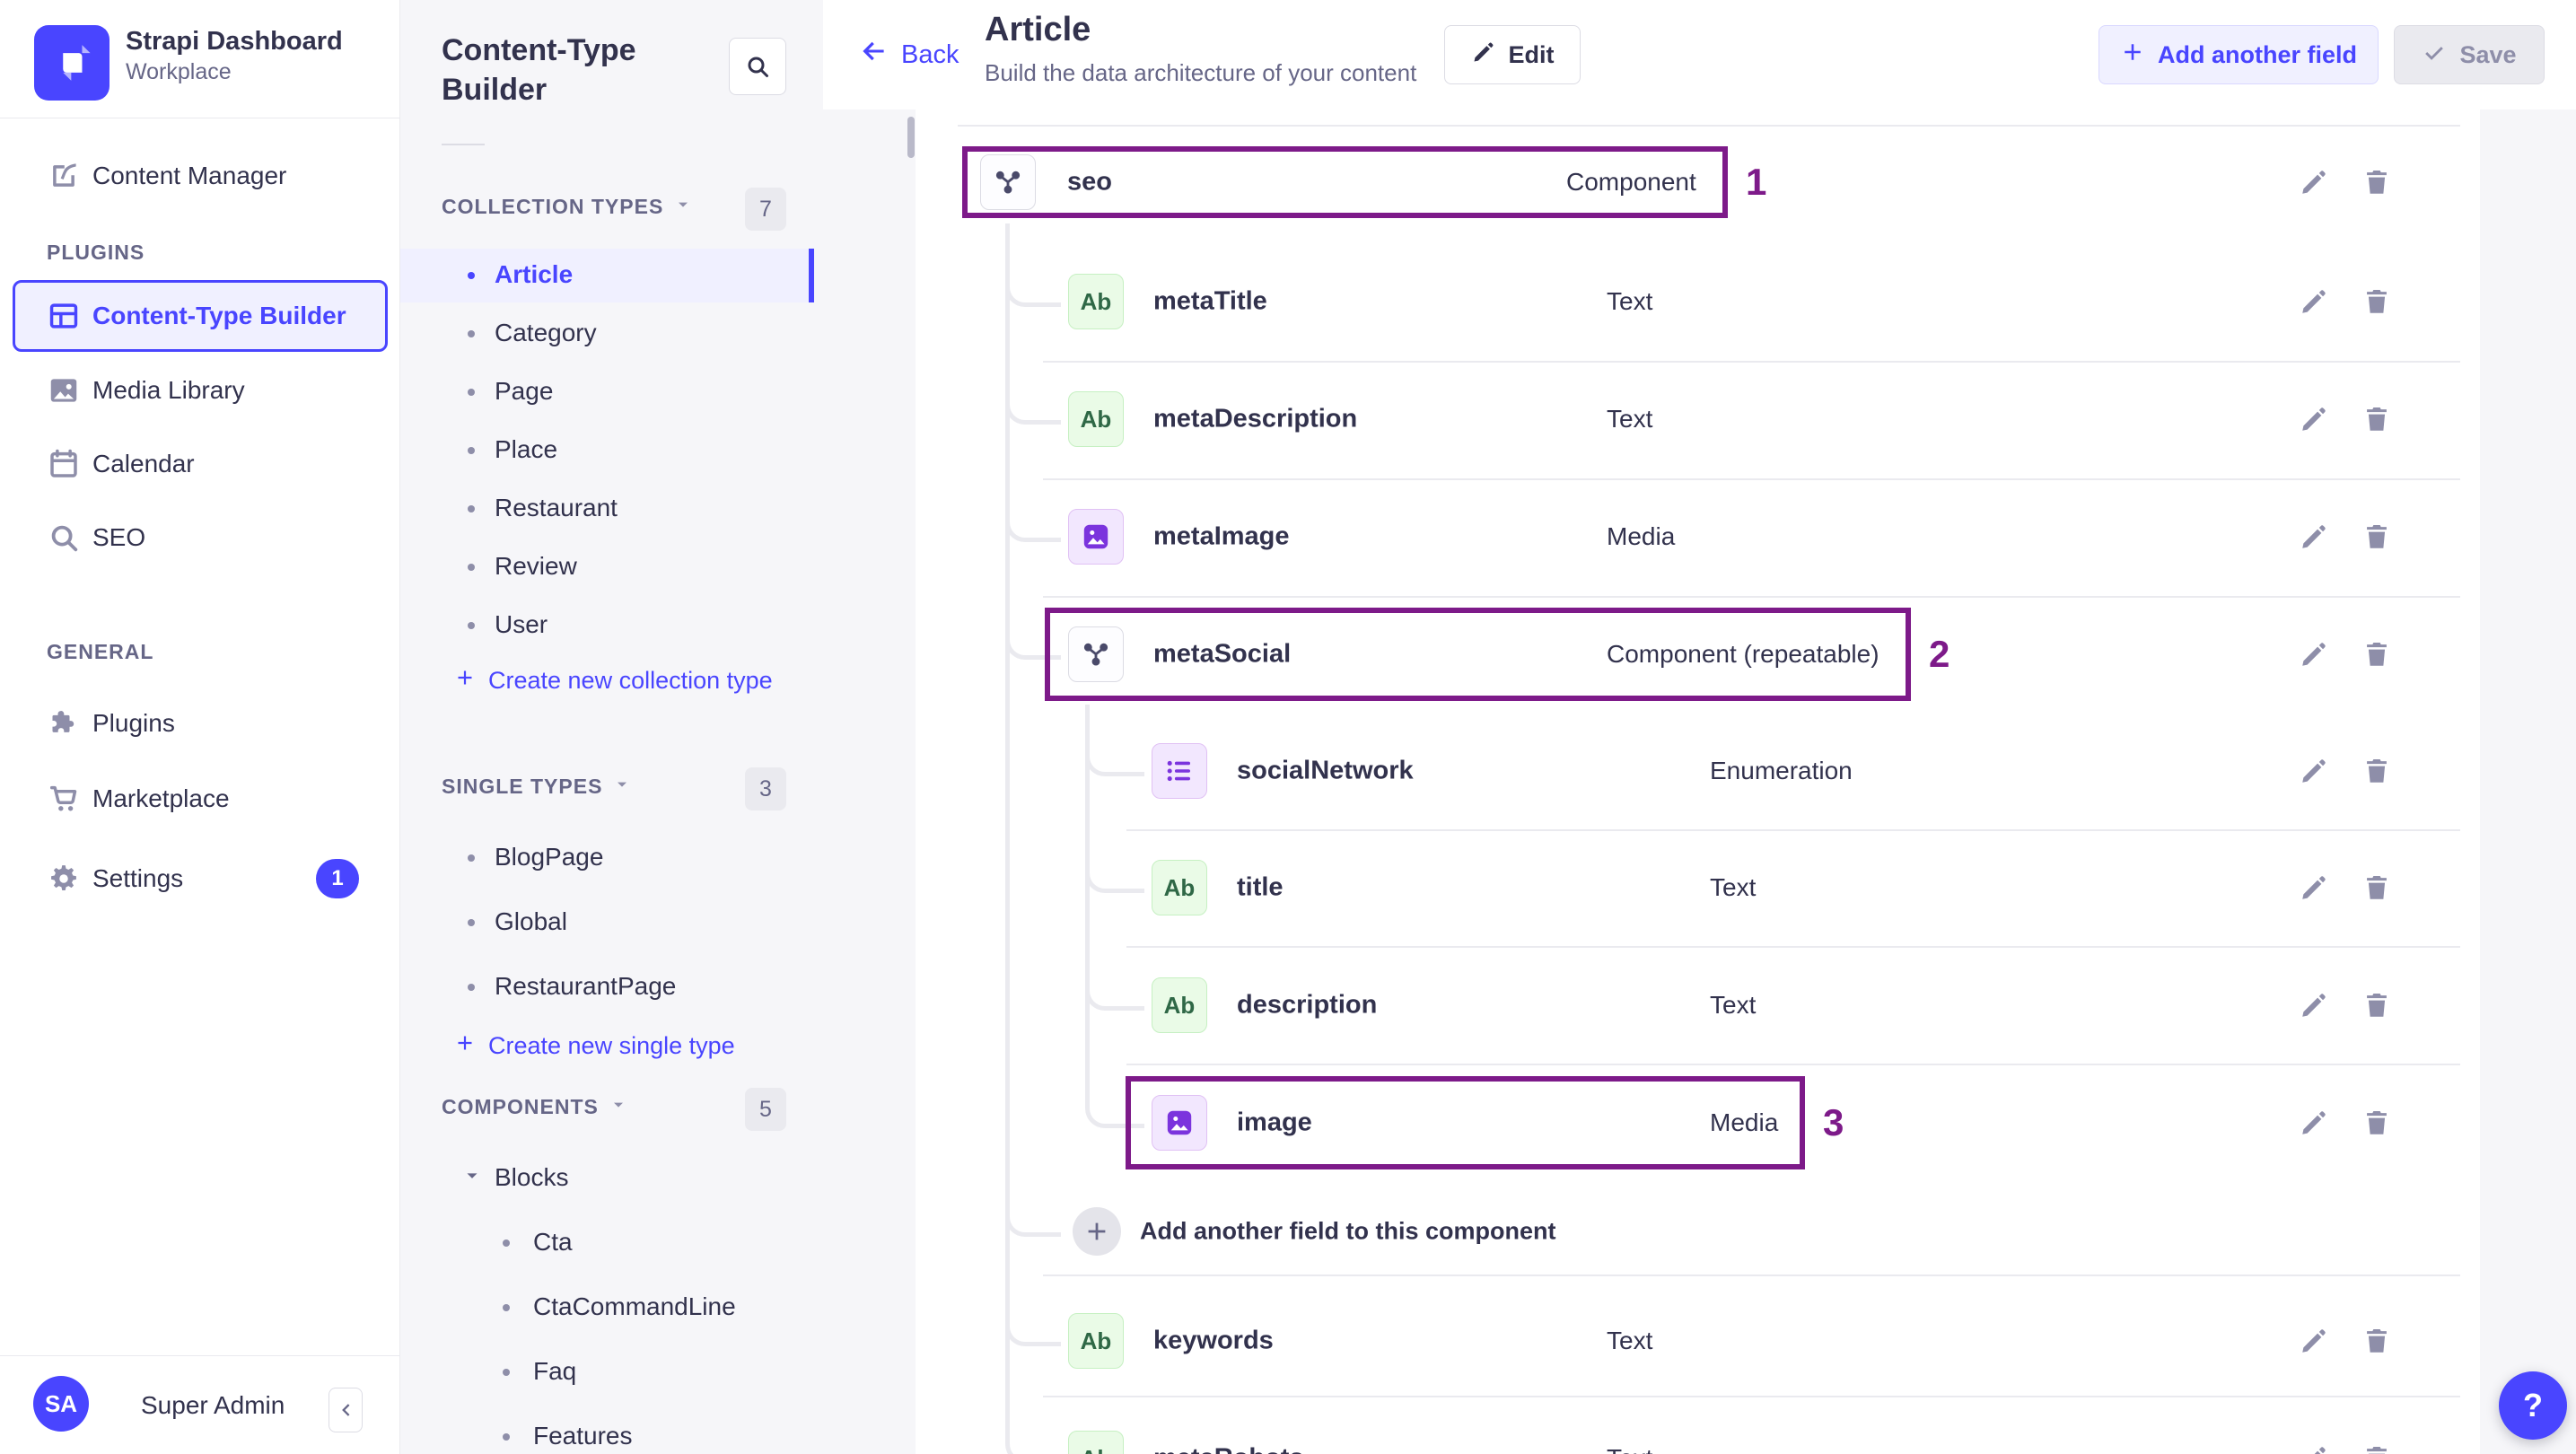  I want to click on subnav-title: Content-Type Builder, so click(539, 70).